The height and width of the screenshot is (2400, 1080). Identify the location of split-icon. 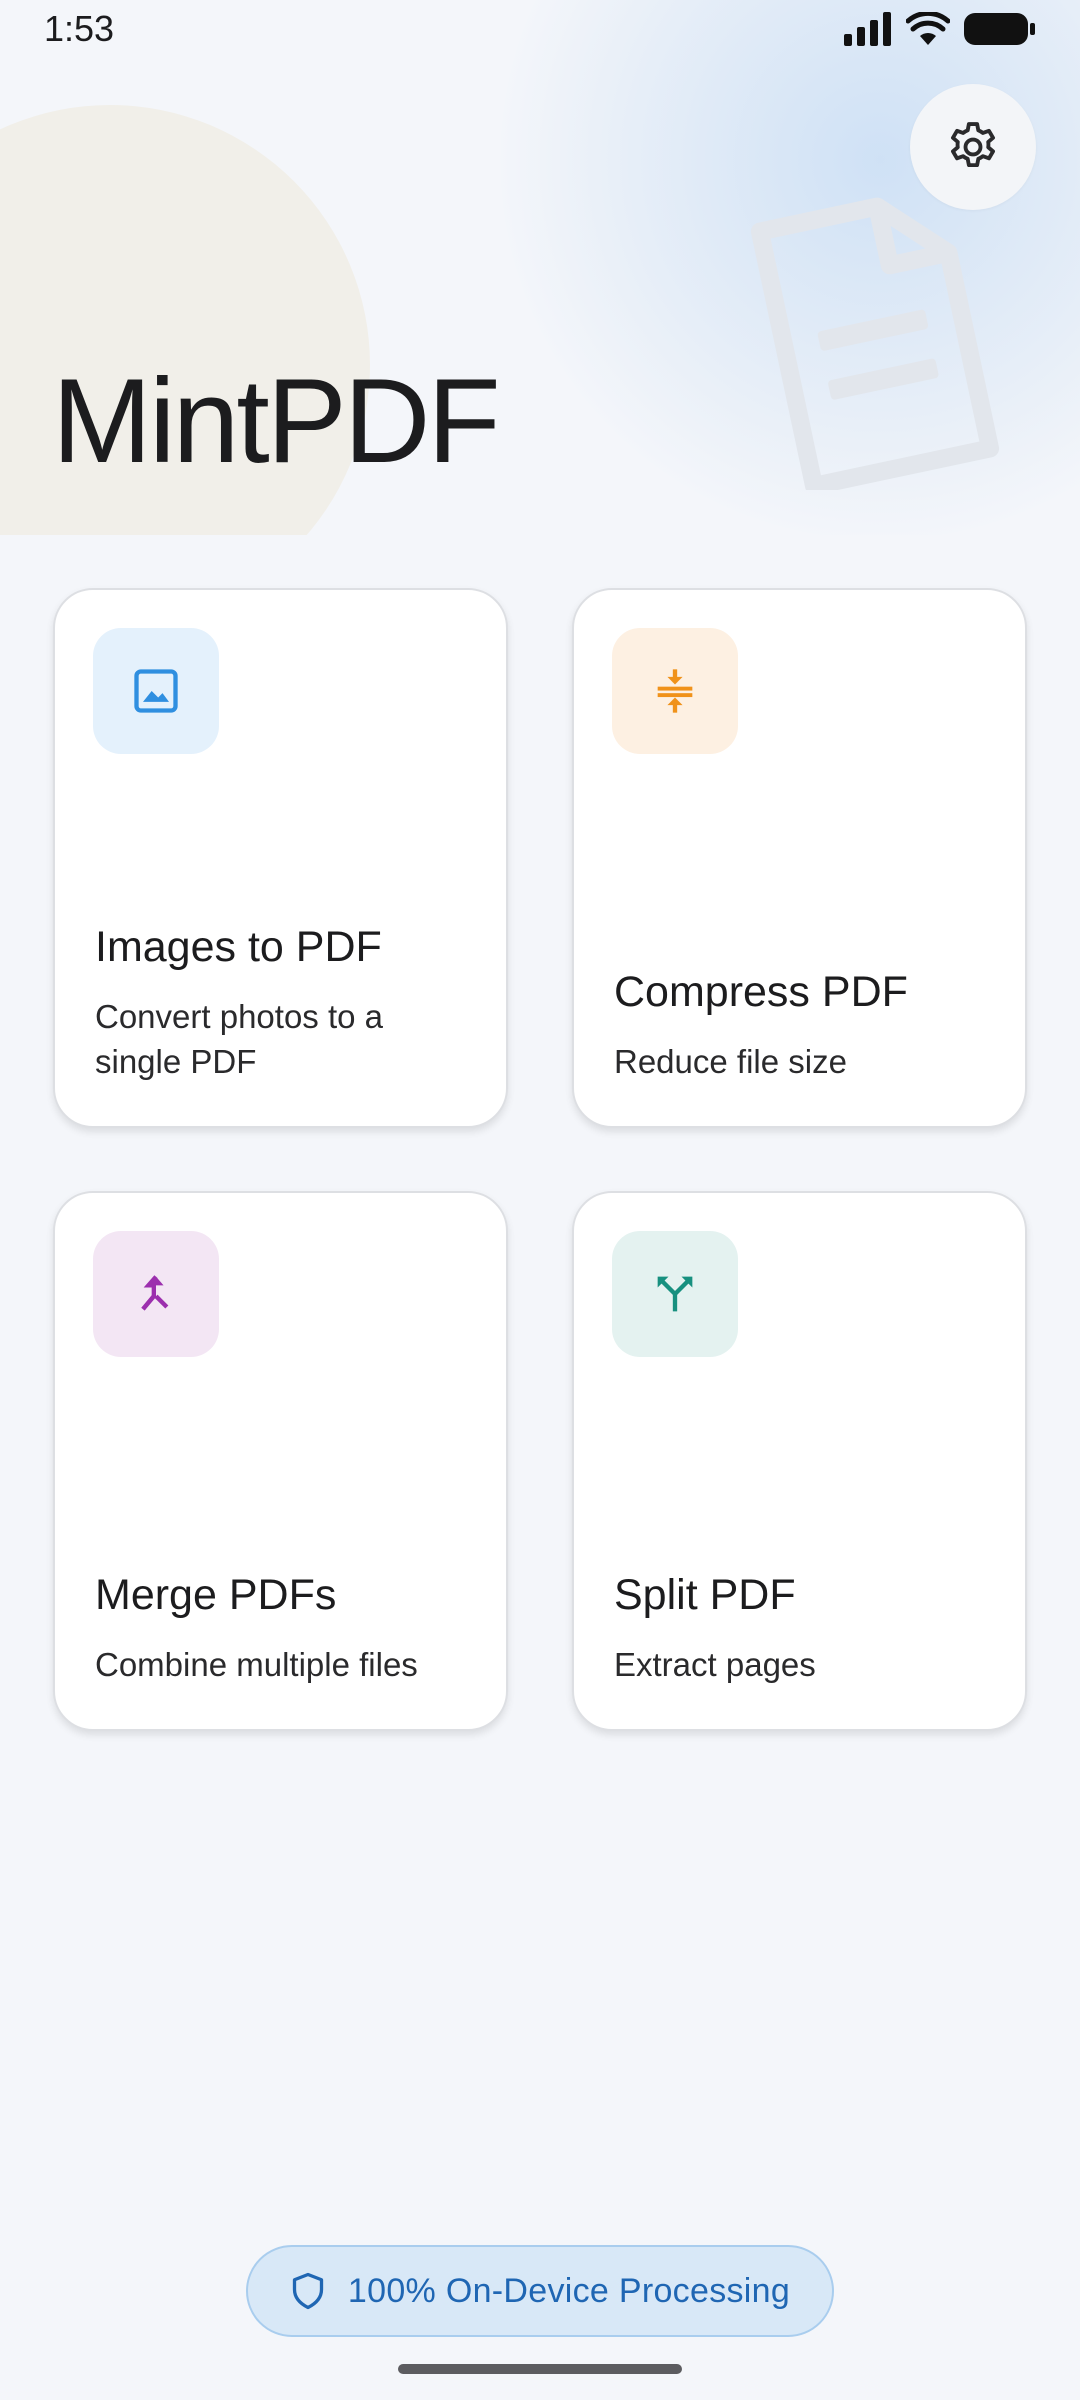
(675, 1294).